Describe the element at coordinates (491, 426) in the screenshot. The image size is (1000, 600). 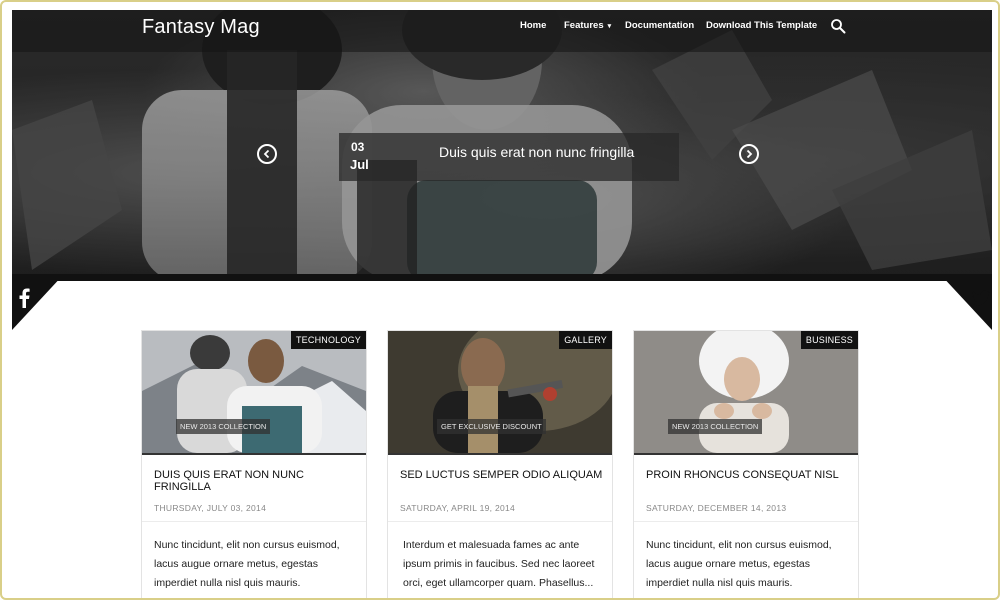
I see `image-ribbon: GET EXCLUSIVE DISCOUNT` at that location.